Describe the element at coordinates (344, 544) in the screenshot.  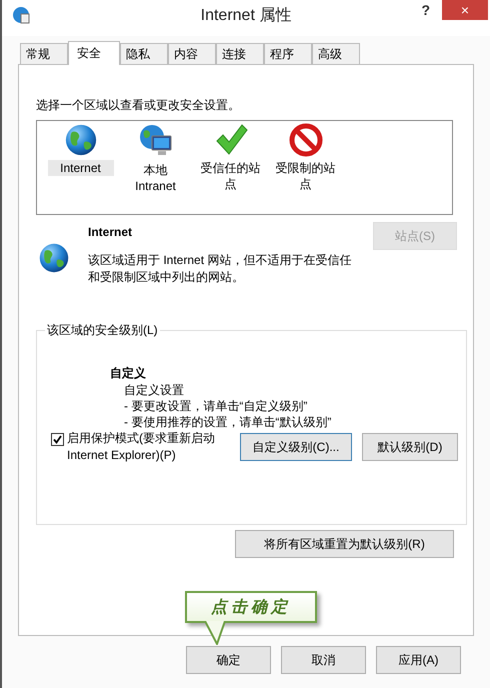
I see `reset-button: 将所有区域重置为默认级别(R)` at that location.